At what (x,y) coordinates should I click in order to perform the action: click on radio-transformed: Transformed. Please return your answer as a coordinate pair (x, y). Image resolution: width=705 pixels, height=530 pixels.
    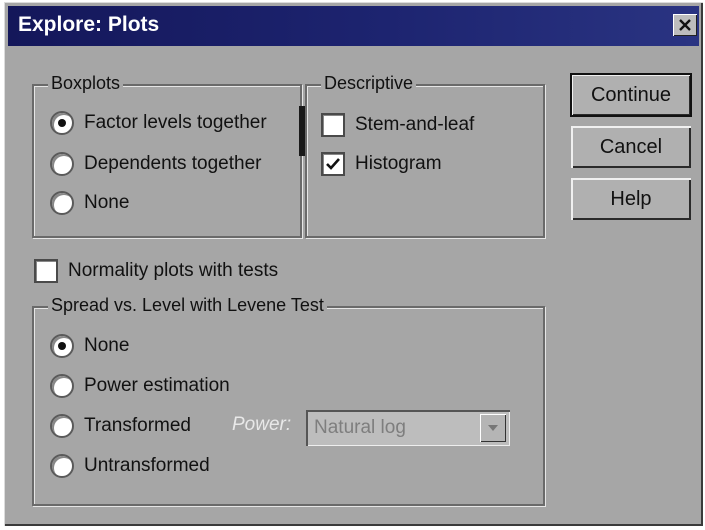
    Looking at the image, I should click on (140, 426).